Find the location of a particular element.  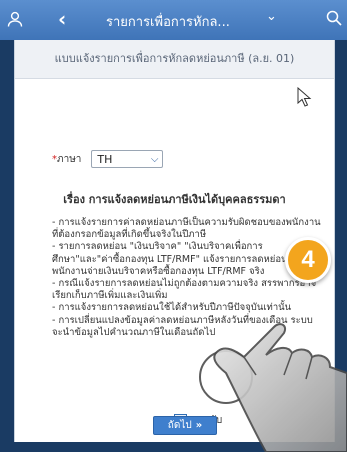

language-label-text: ภาษา is located at coordinates (69, 159).